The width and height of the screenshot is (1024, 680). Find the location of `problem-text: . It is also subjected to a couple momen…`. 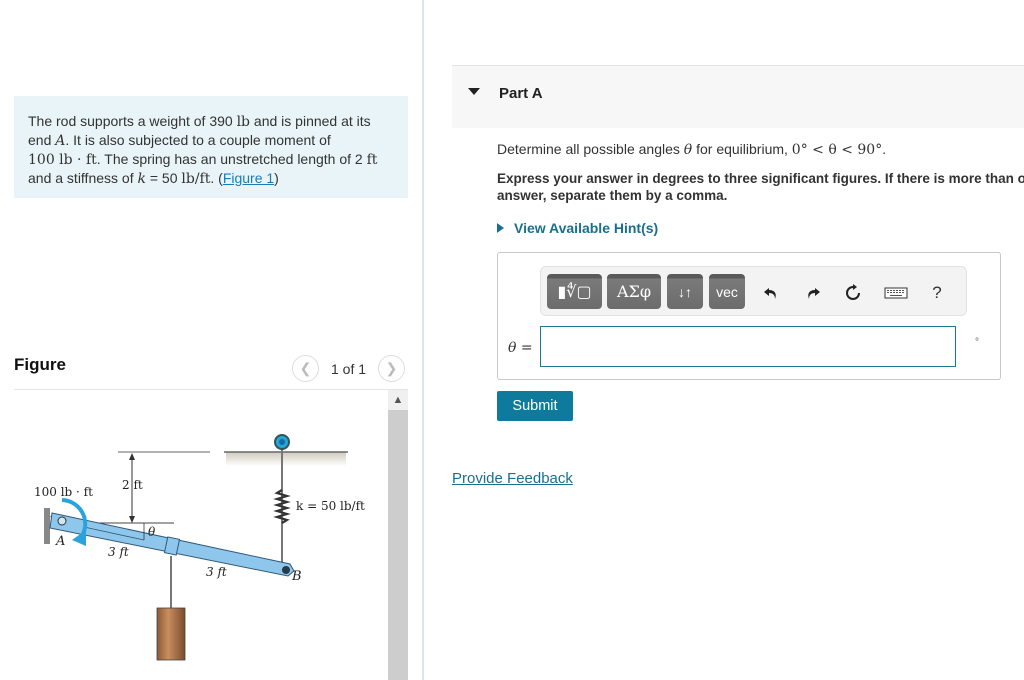

problem-text: . It is also subjected to a couple momen… is located at coordinates (198, 140).